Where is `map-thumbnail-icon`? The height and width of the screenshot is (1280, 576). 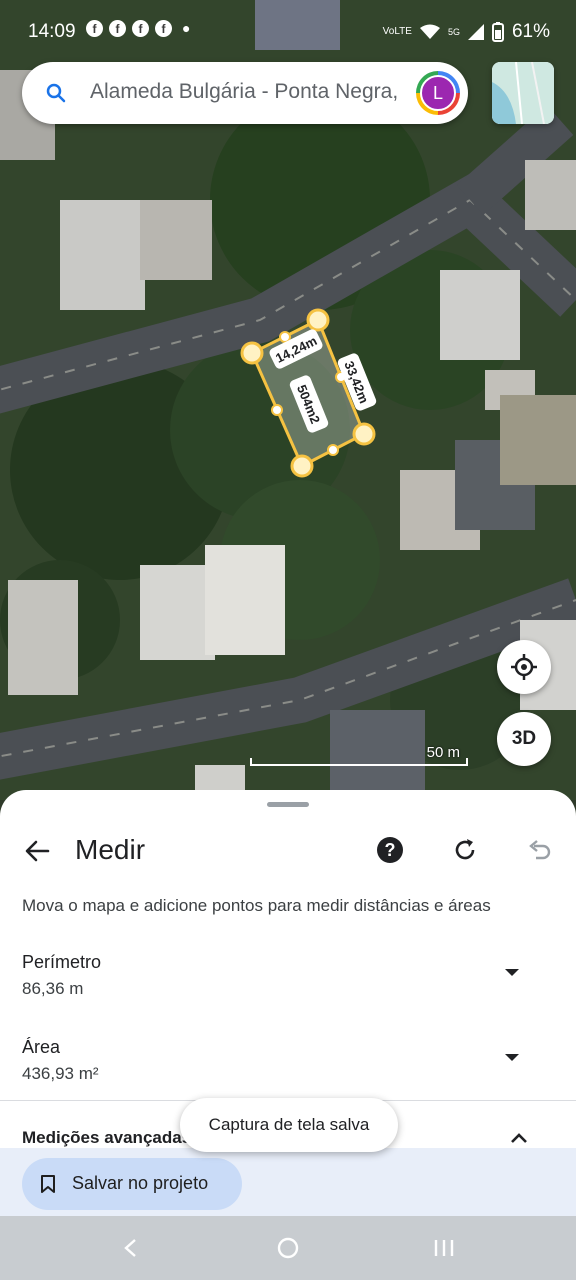 map-thumbnail-icon is located at coordinates (523, 93).